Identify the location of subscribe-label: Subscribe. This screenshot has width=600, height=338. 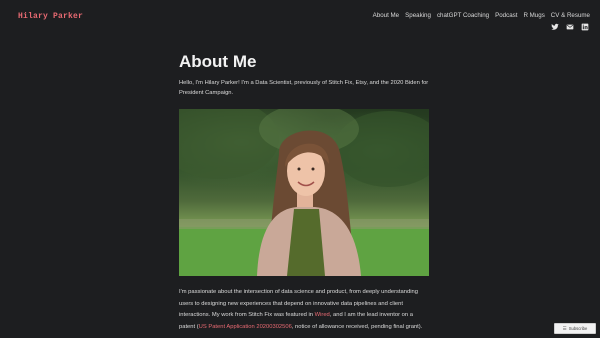
(578, 328).